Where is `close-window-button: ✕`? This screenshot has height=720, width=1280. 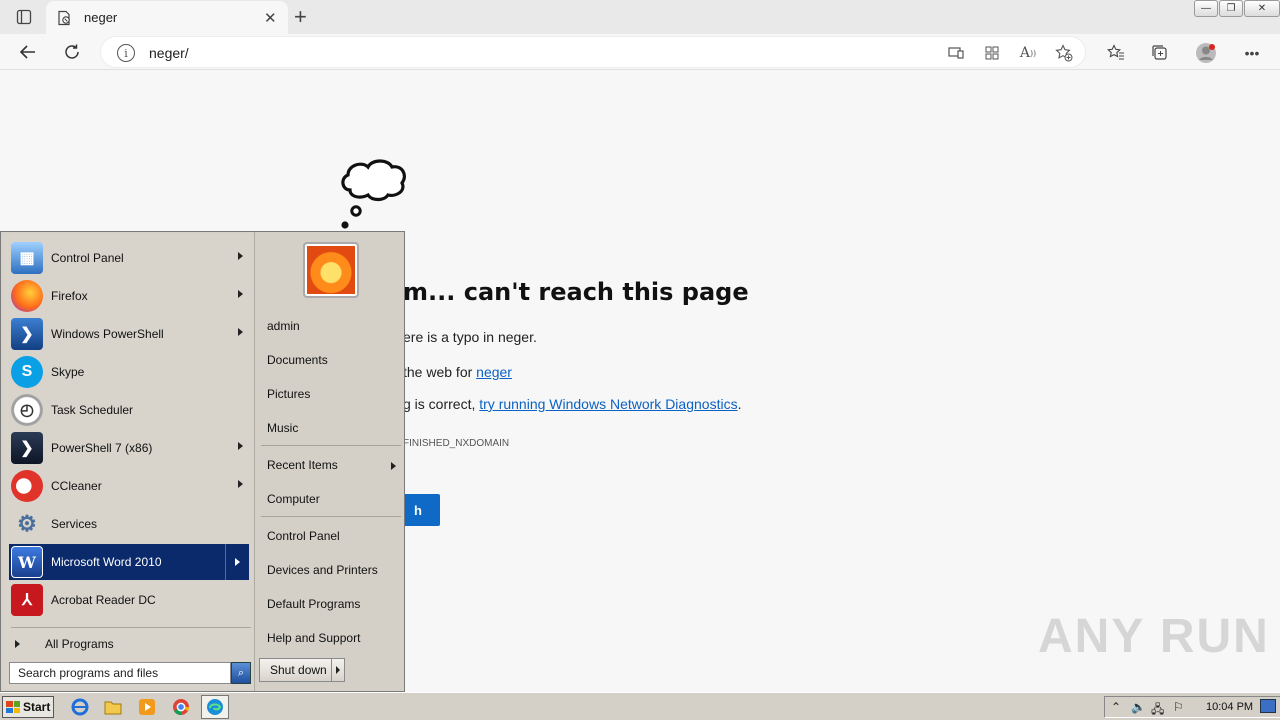 close-window-button: ✕ is located at coordinates (1262, 8).